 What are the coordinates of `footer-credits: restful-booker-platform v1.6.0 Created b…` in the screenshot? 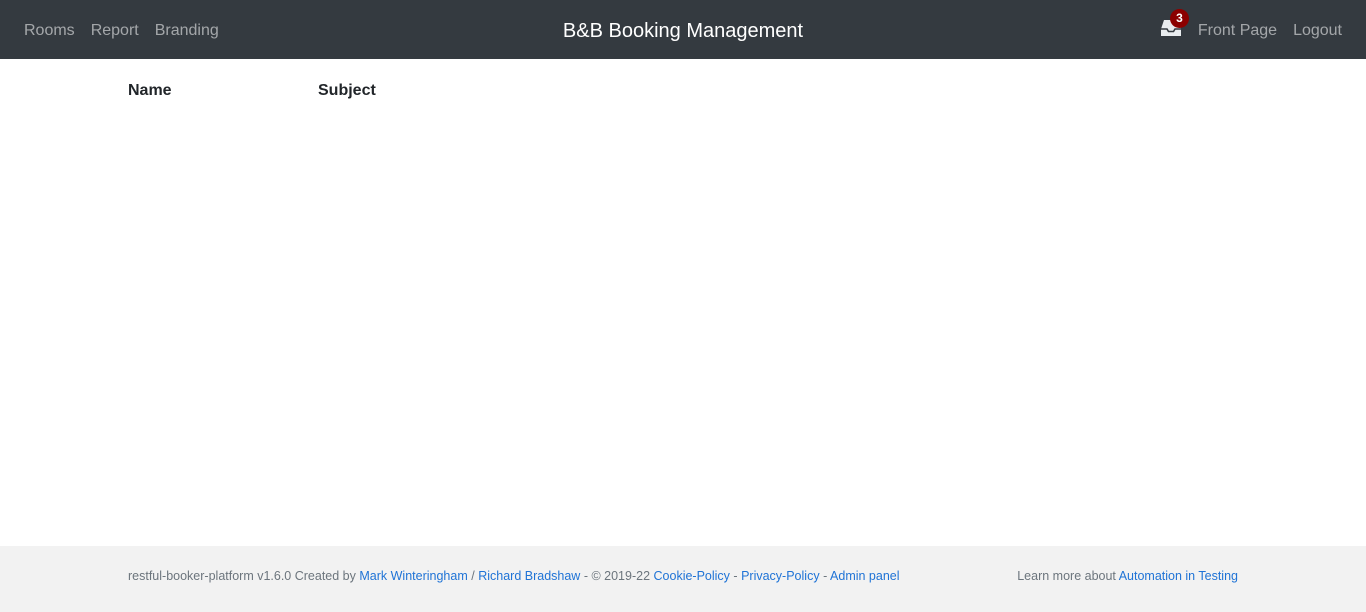 It's located at (514, 576).